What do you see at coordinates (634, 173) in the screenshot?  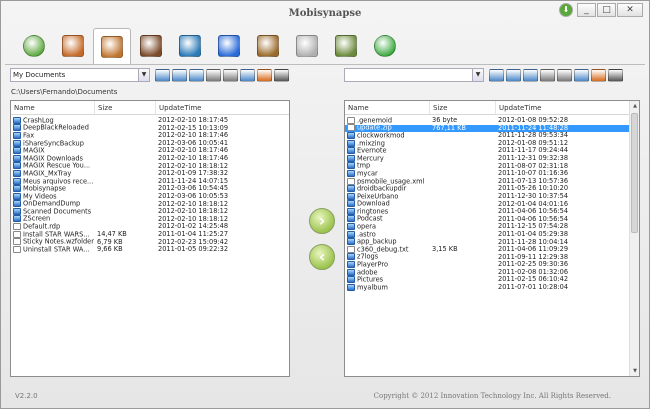 I see `scroll-thumb` at bounding box center [634, 173].